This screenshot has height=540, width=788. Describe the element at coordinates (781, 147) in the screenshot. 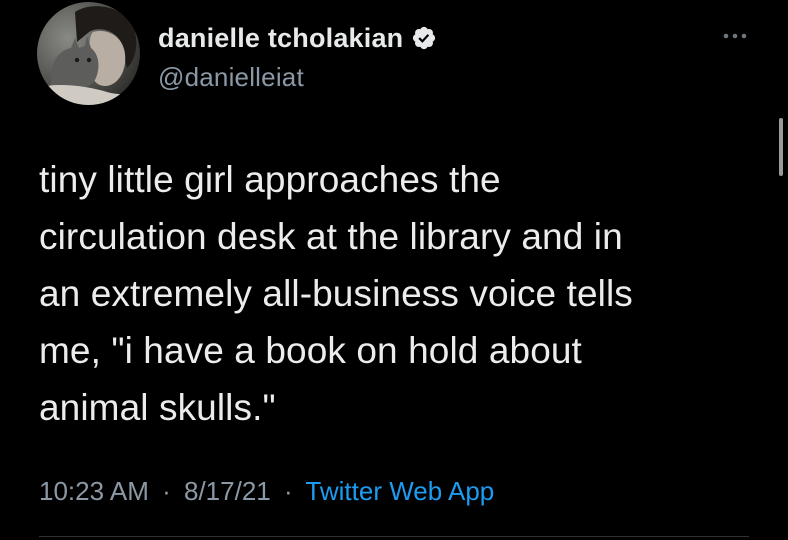

I see `scrollbar` at that location.